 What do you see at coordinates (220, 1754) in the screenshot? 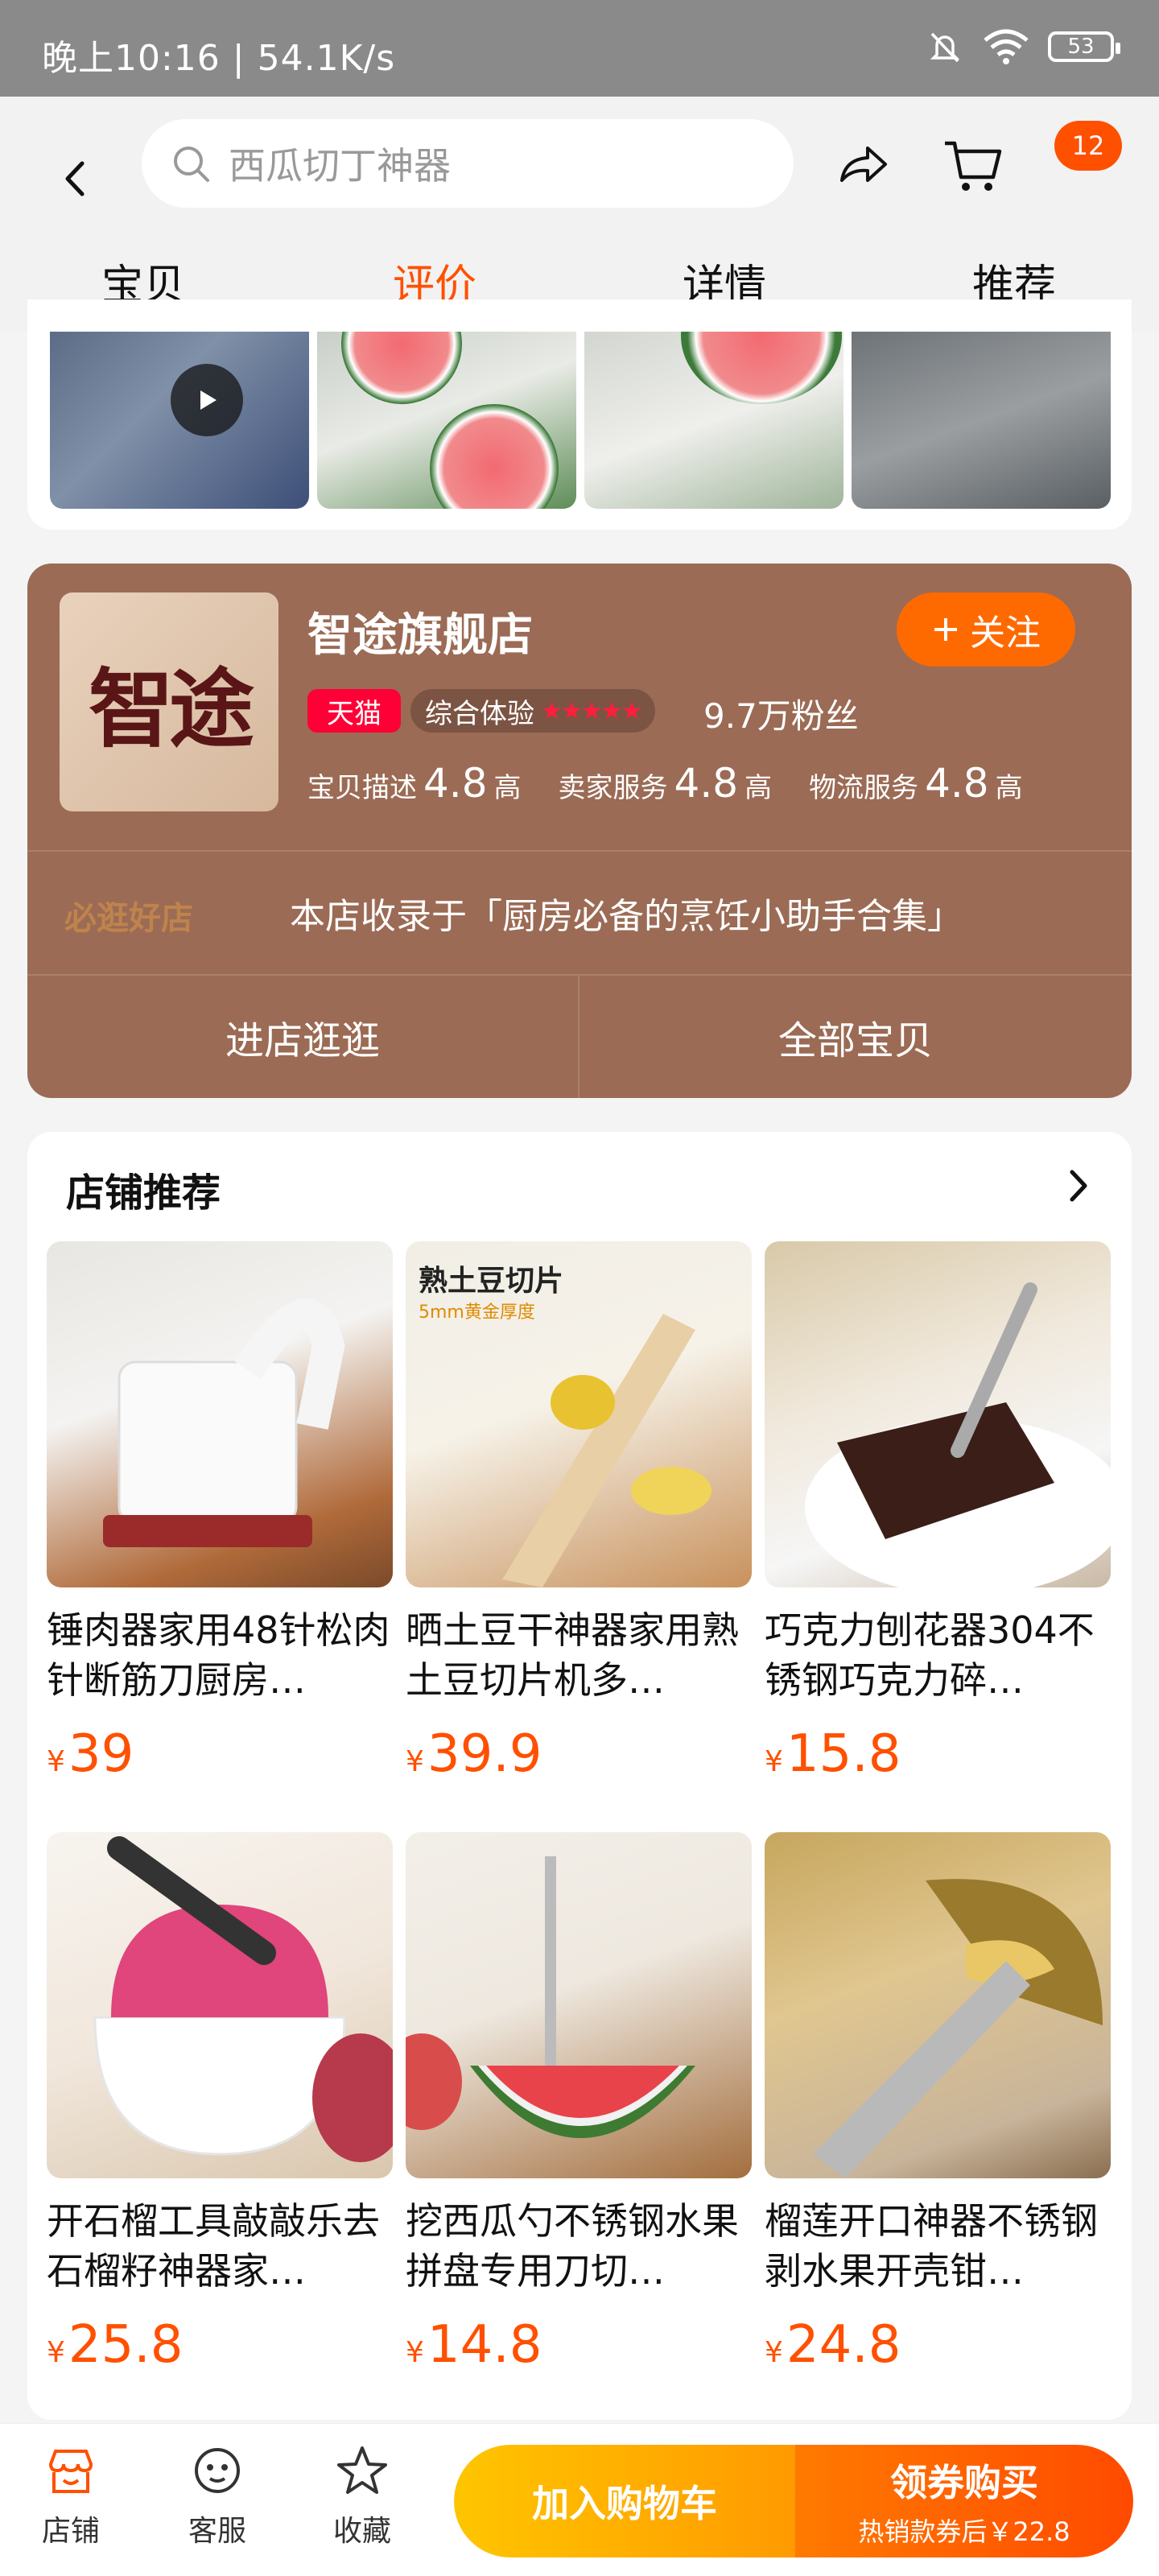
I see `product-price: ¥ 39` at bounding box center [220, 1754].